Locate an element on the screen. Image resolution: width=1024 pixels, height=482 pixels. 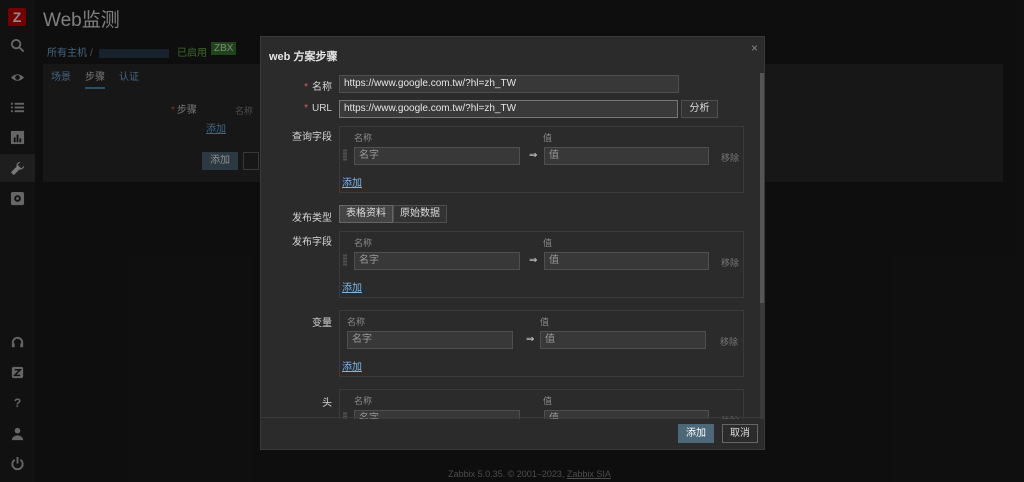
post-type-form-data: 表格资料 is located at coordinates (366, 214).